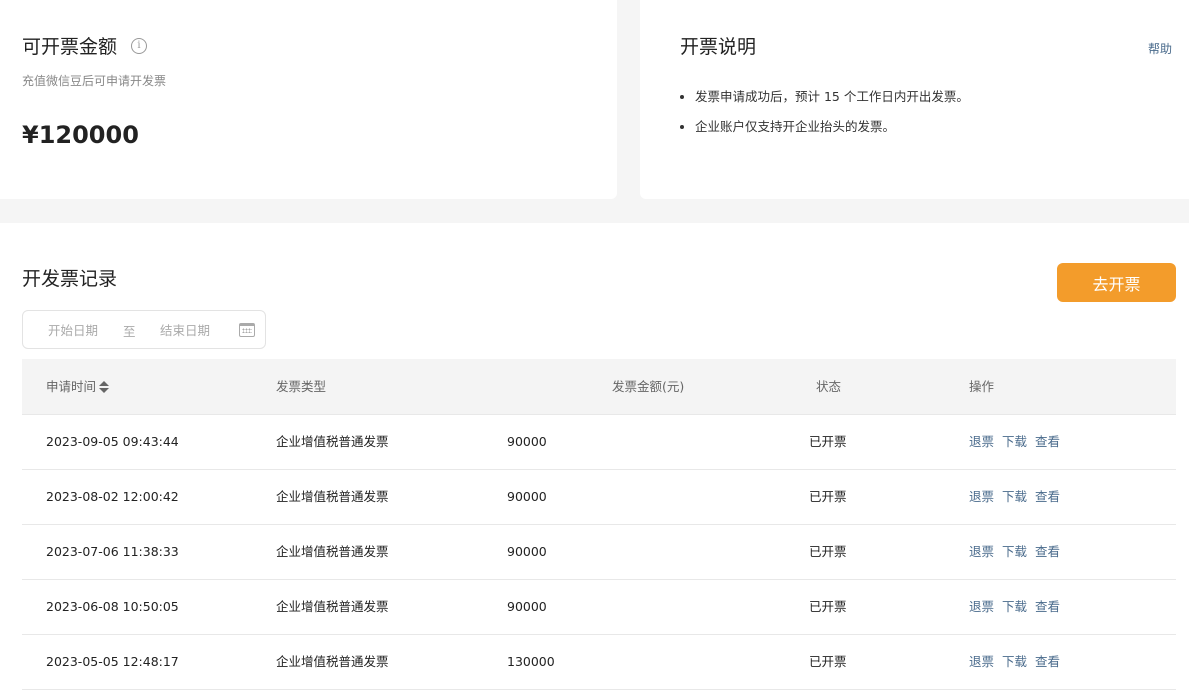 The image size is (1189, 698). Describe the element at coordinates (112, 661) in the screenshot. I see `cell-time: 2023-05-05 12:48:17` at that location.